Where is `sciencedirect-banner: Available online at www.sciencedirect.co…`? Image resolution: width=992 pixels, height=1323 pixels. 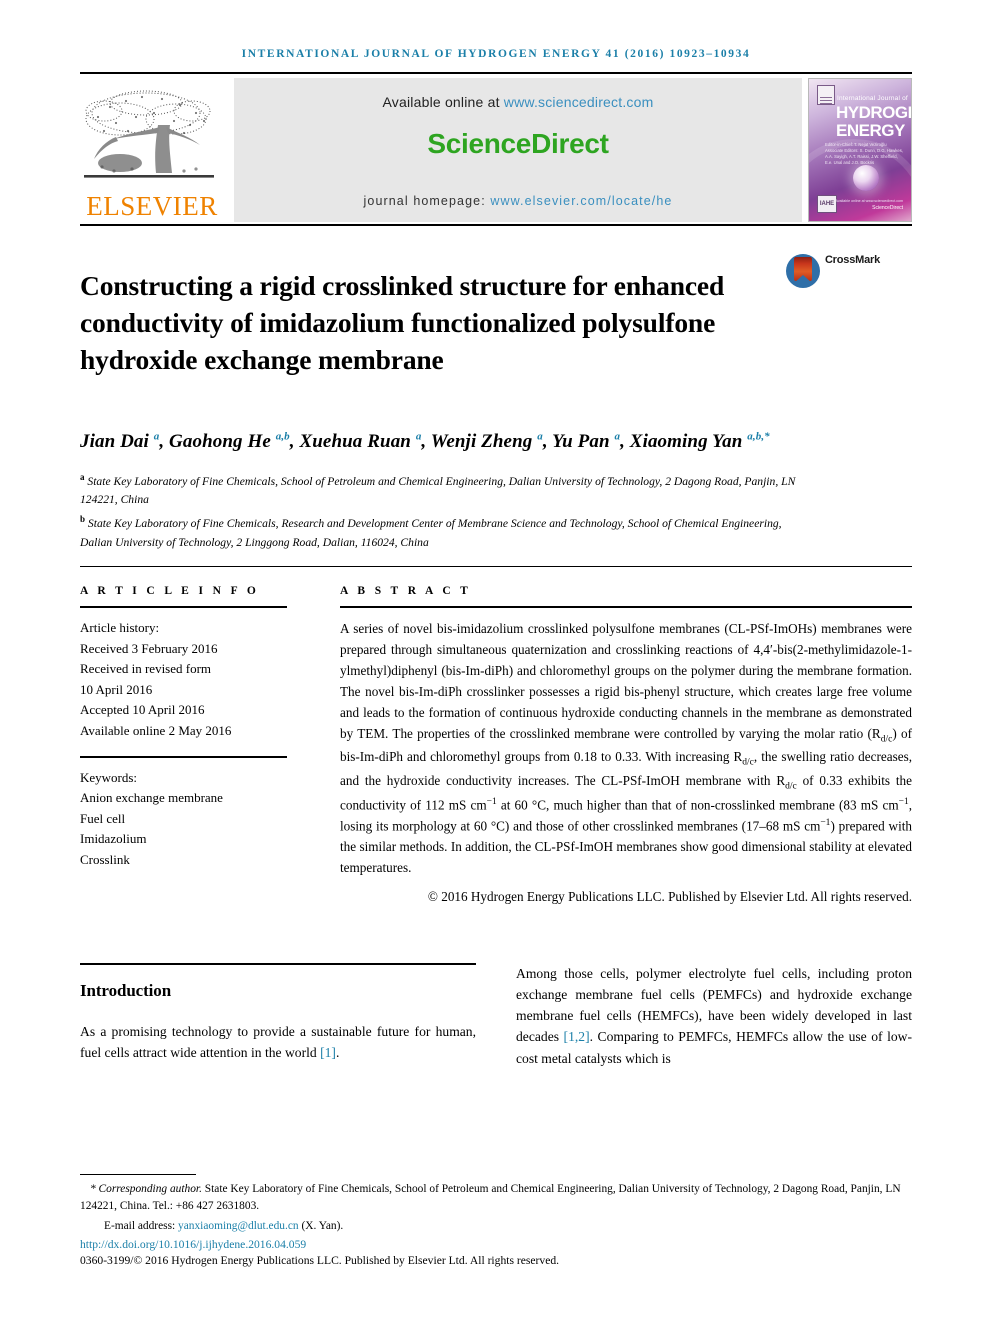 sciencedirect-banner: Available online at www.sciencedirect.co… is located at coordinates (518, 150).